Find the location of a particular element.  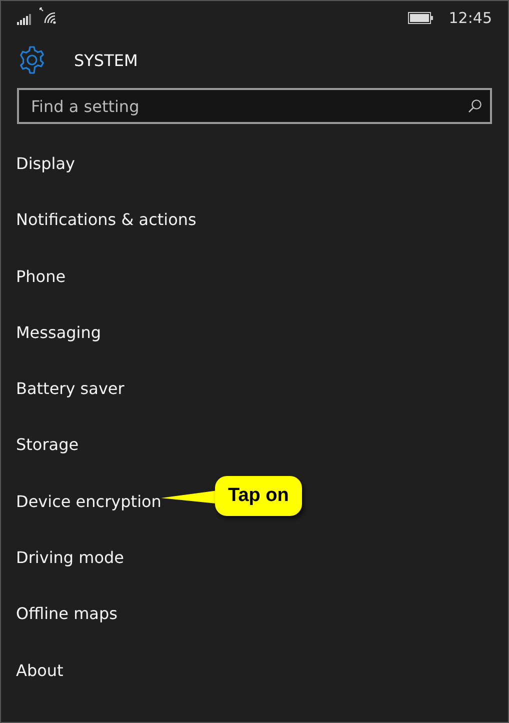

search-icon is located at coordinates (475, 106).